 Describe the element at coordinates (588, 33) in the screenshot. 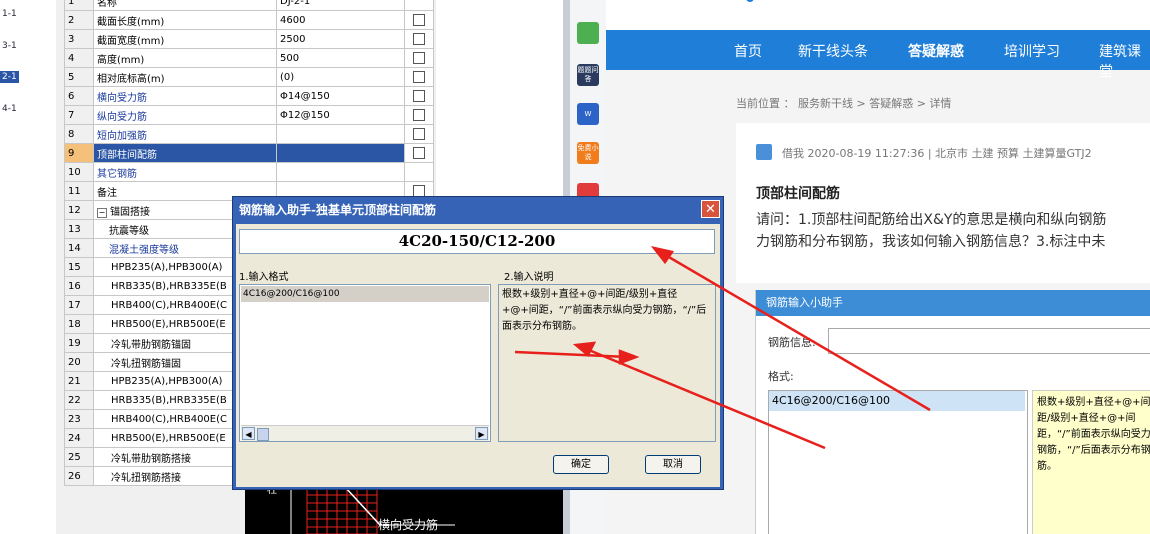

I see `mail-icon` at that location.